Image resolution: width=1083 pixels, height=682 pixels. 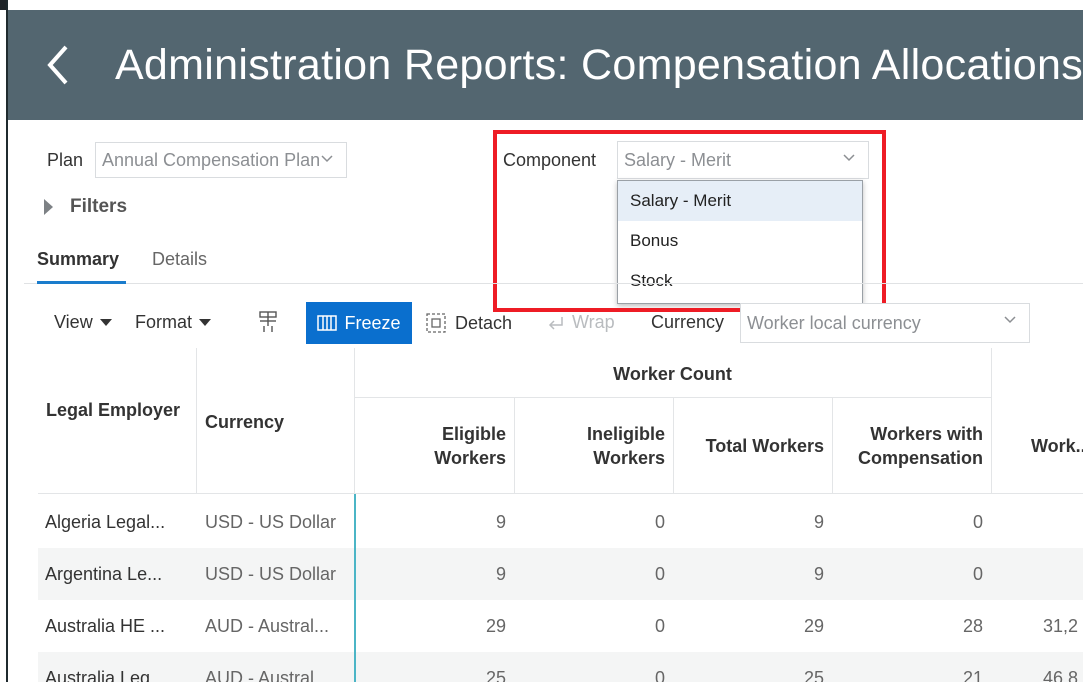 What do you see at coordinates (495, 674) in the screenshot?
I see `cell-eligible: 25` at bounding box center [495, 674].